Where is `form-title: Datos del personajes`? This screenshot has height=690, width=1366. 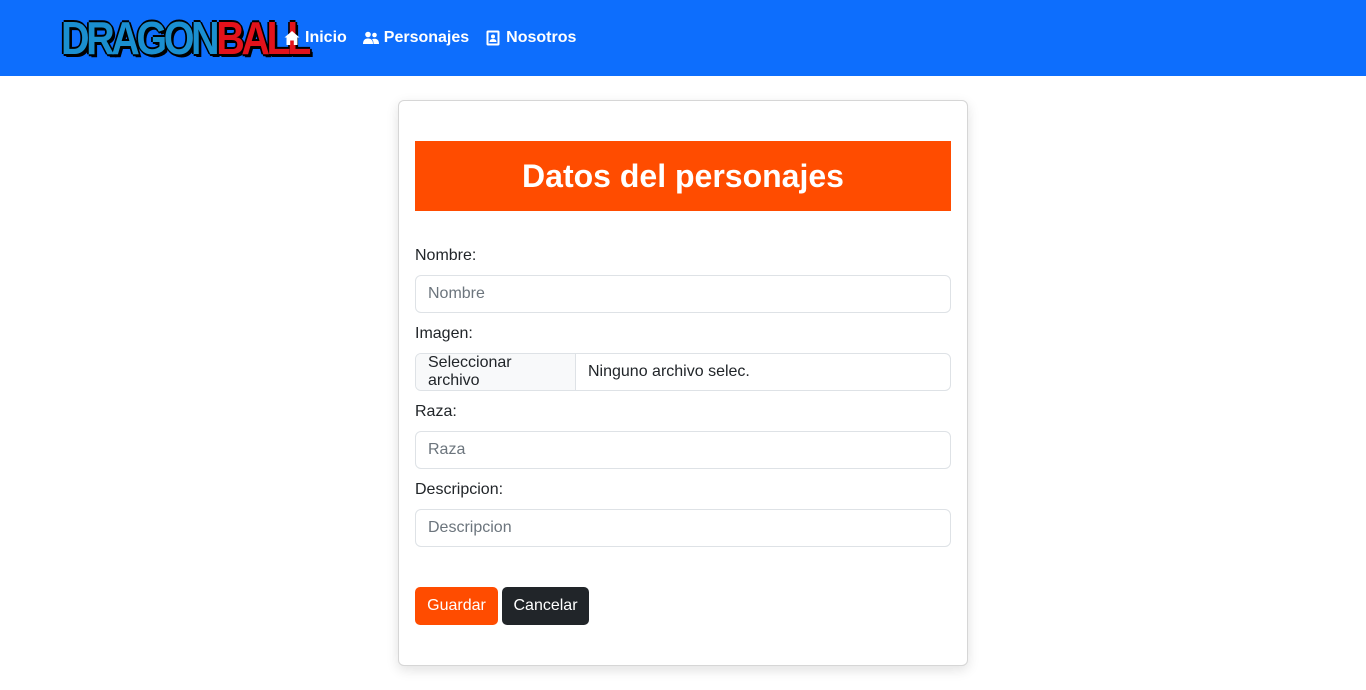
form-title: Datos del personajes is located at coordinates (683, 176).